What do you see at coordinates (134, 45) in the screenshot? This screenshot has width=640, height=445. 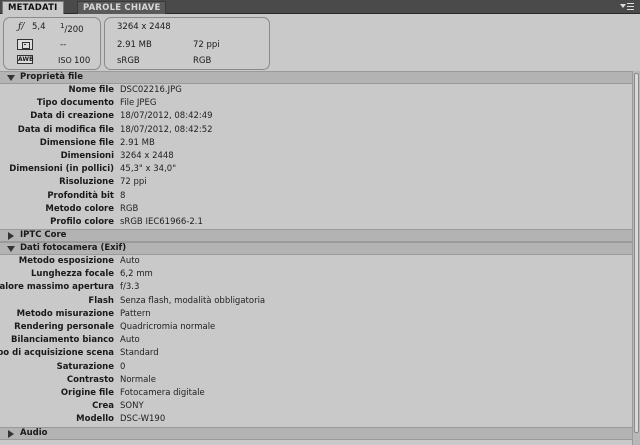 I see `image-file-size: 2.91 MB` at bounding box center [134, 45].